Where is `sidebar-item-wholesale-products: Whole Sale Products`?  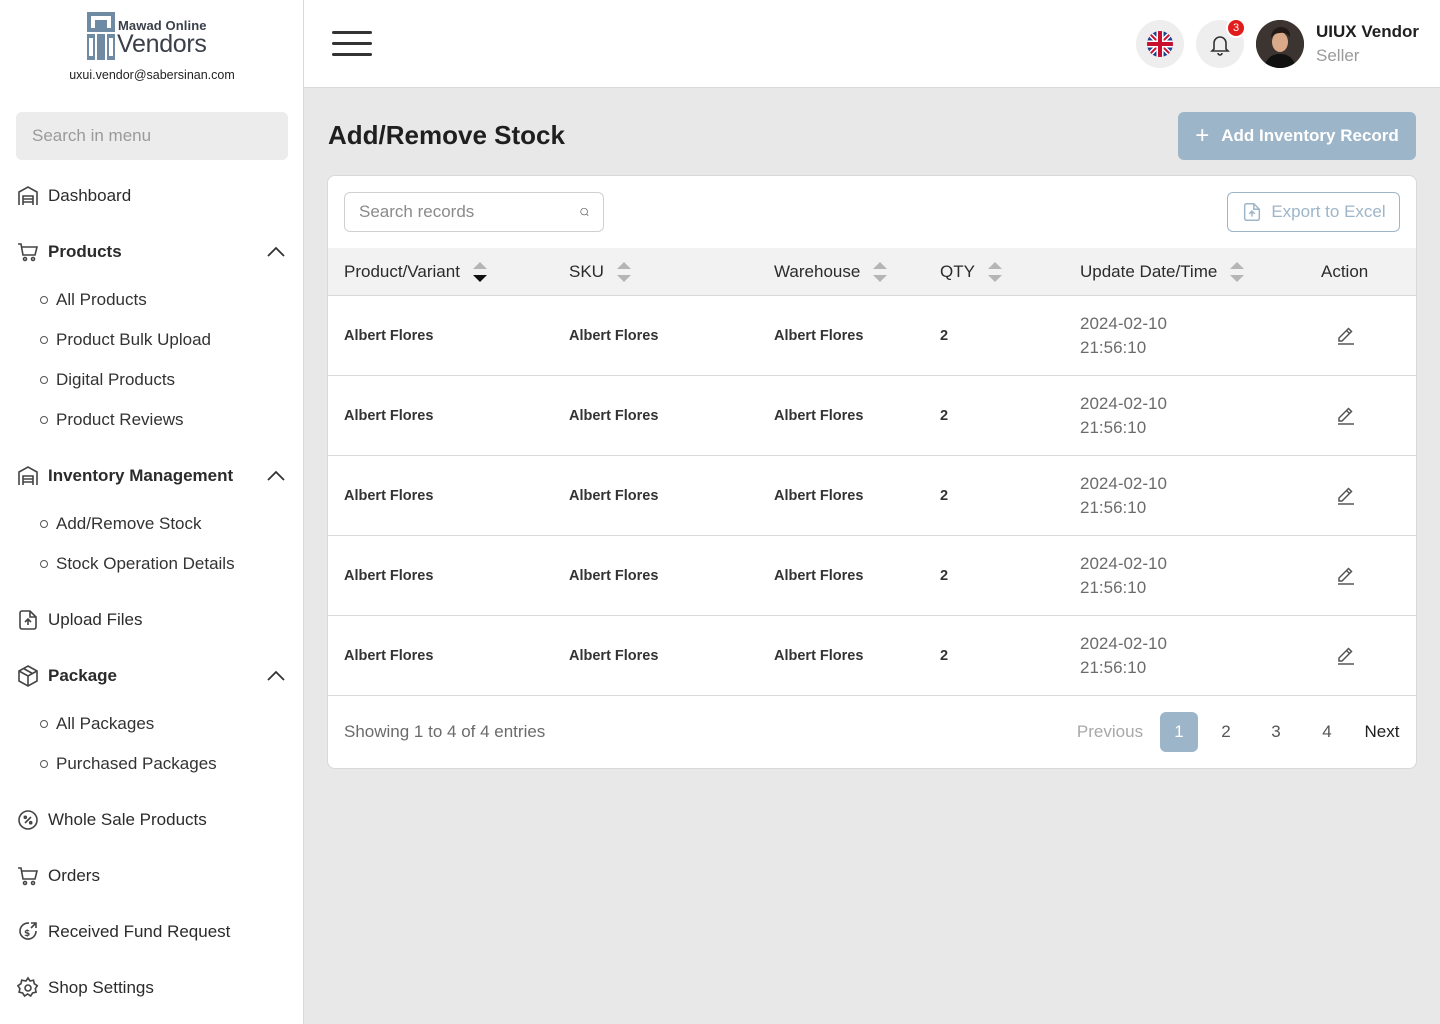
sidebar-item-wholesale-products: Whole Sale Products is located at coordinates (152, 820).